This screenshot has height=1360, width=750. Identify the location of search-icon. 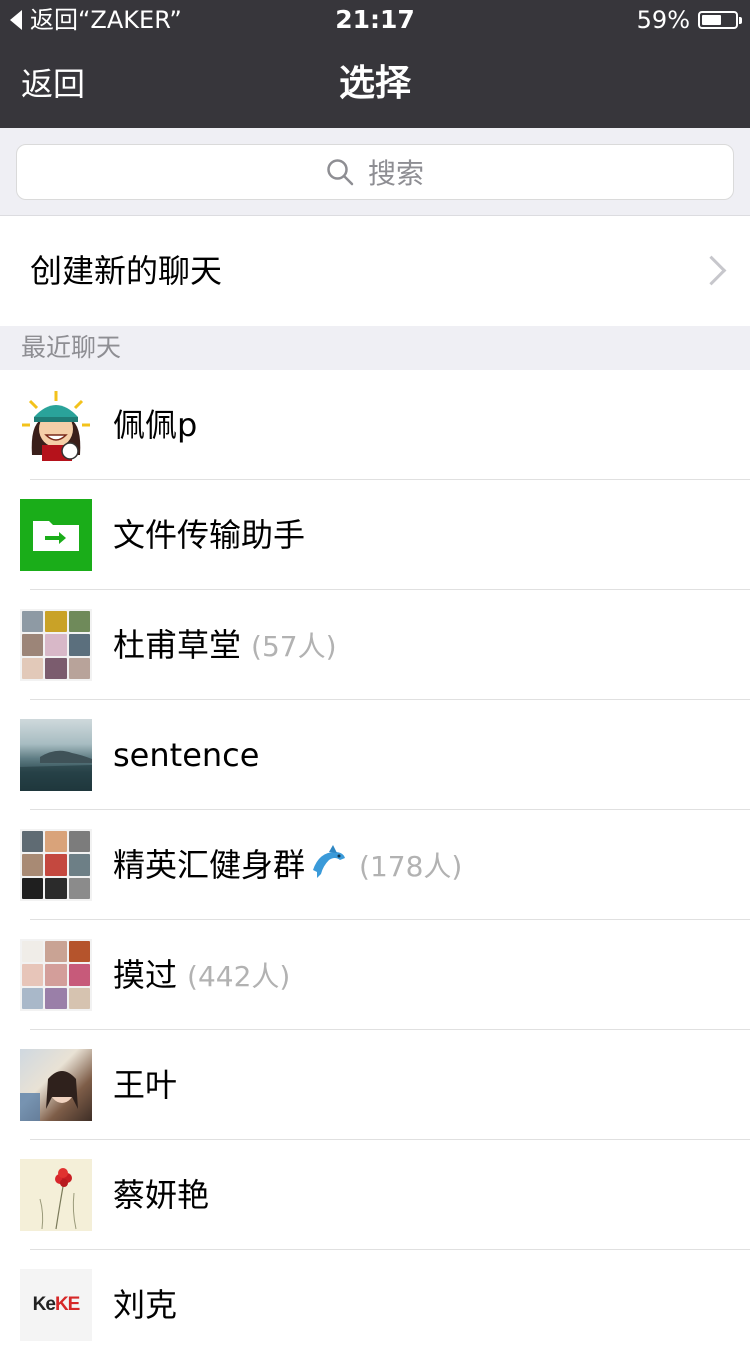
(340, 172).